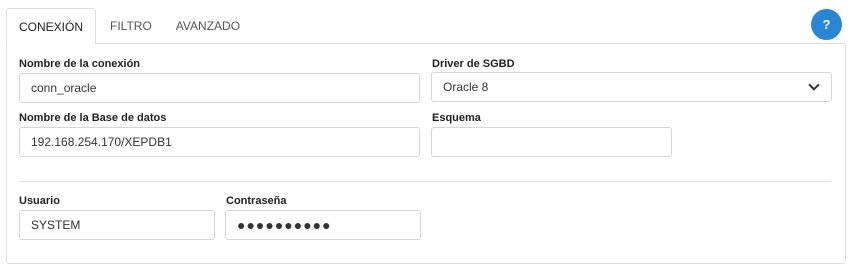  I want to click on driver-label: Driver de SGBD, so click(473, 64).